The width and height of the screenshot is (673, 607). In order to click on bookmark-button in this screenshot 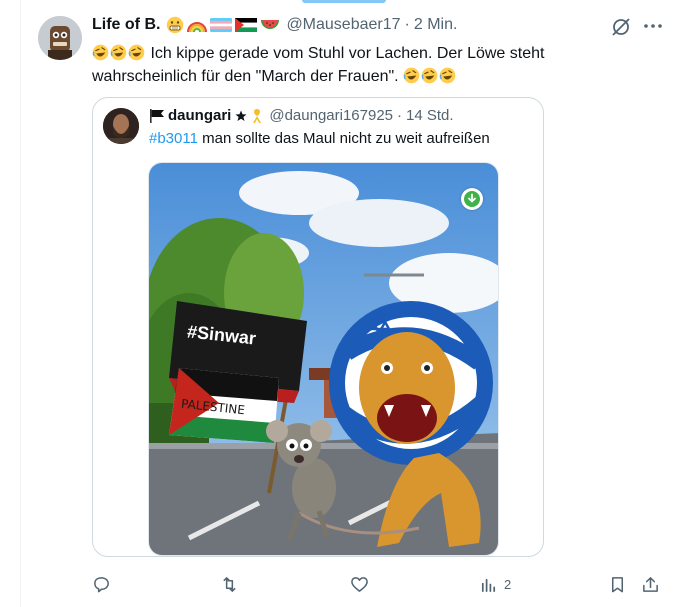, I will do `click(617, 584)`.